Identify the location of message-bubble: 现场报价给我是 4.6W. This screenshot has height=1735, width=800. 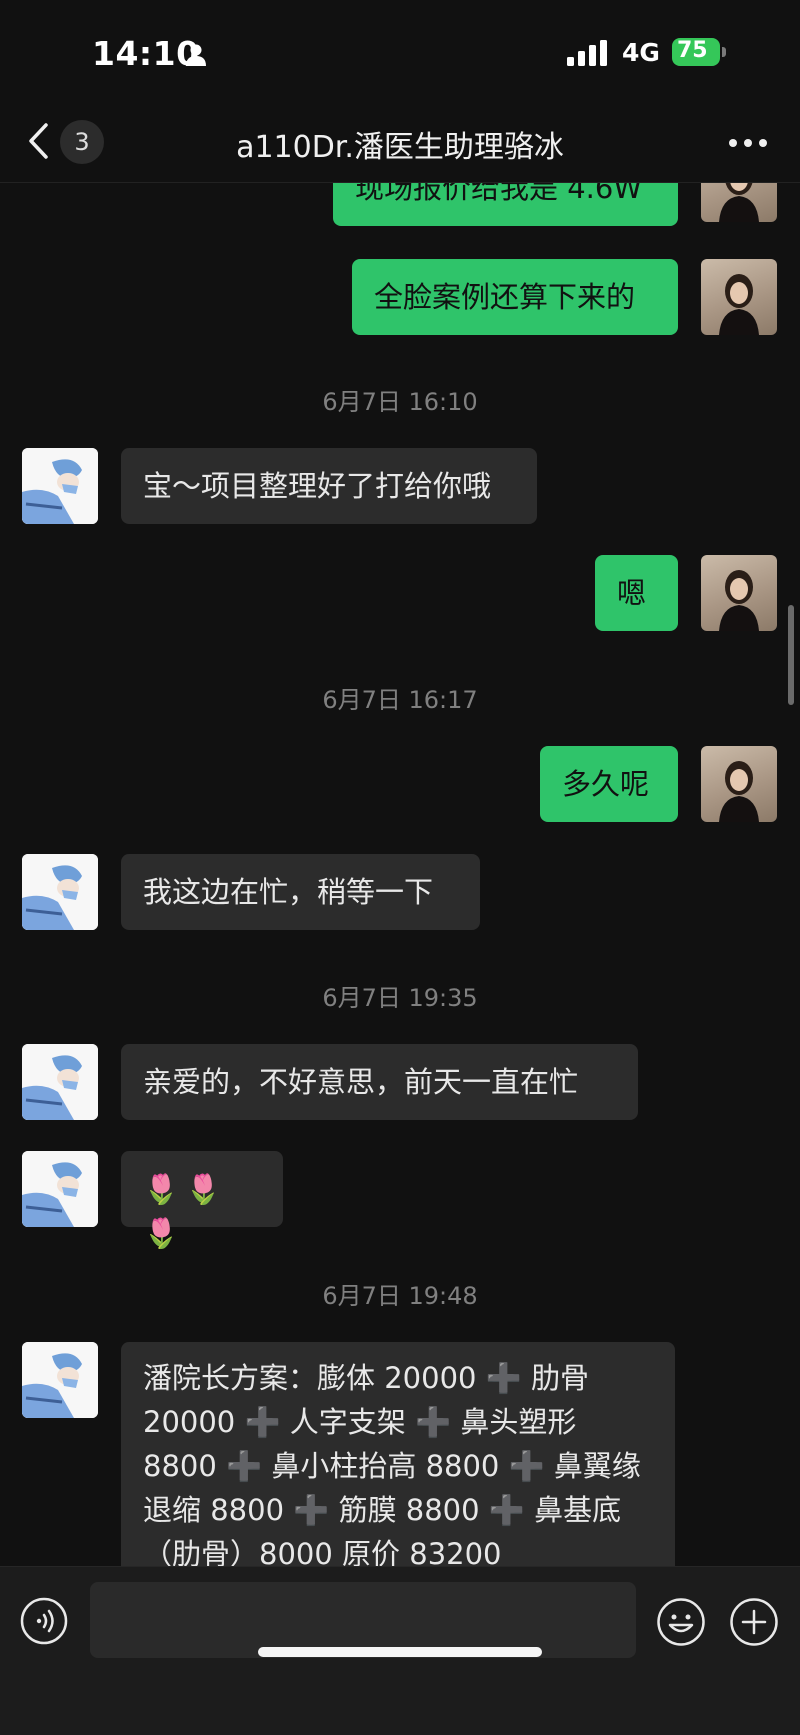
(505, 204).